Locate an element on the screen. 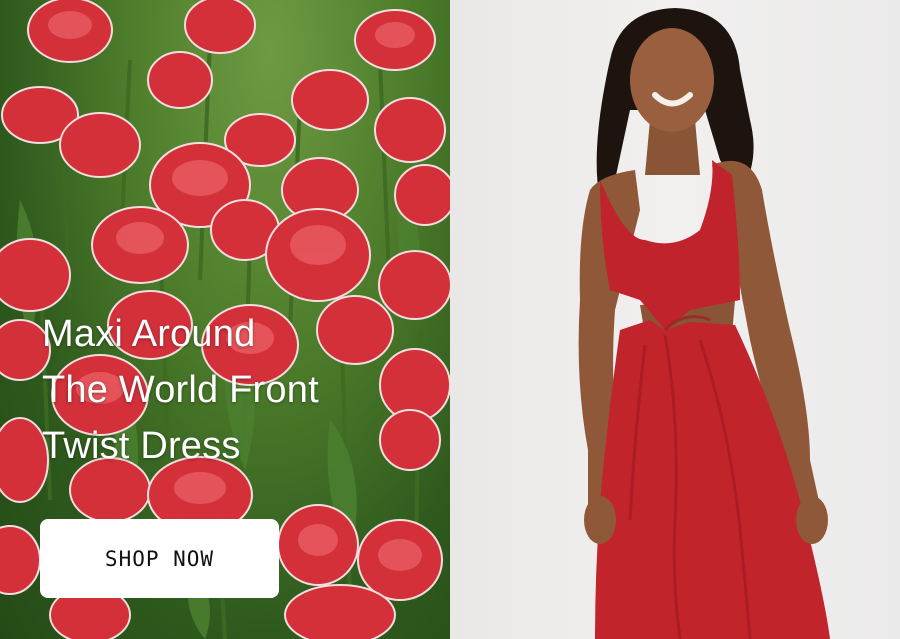  shop-now-button: SHOP NOW is located at coordinates (159, 558).